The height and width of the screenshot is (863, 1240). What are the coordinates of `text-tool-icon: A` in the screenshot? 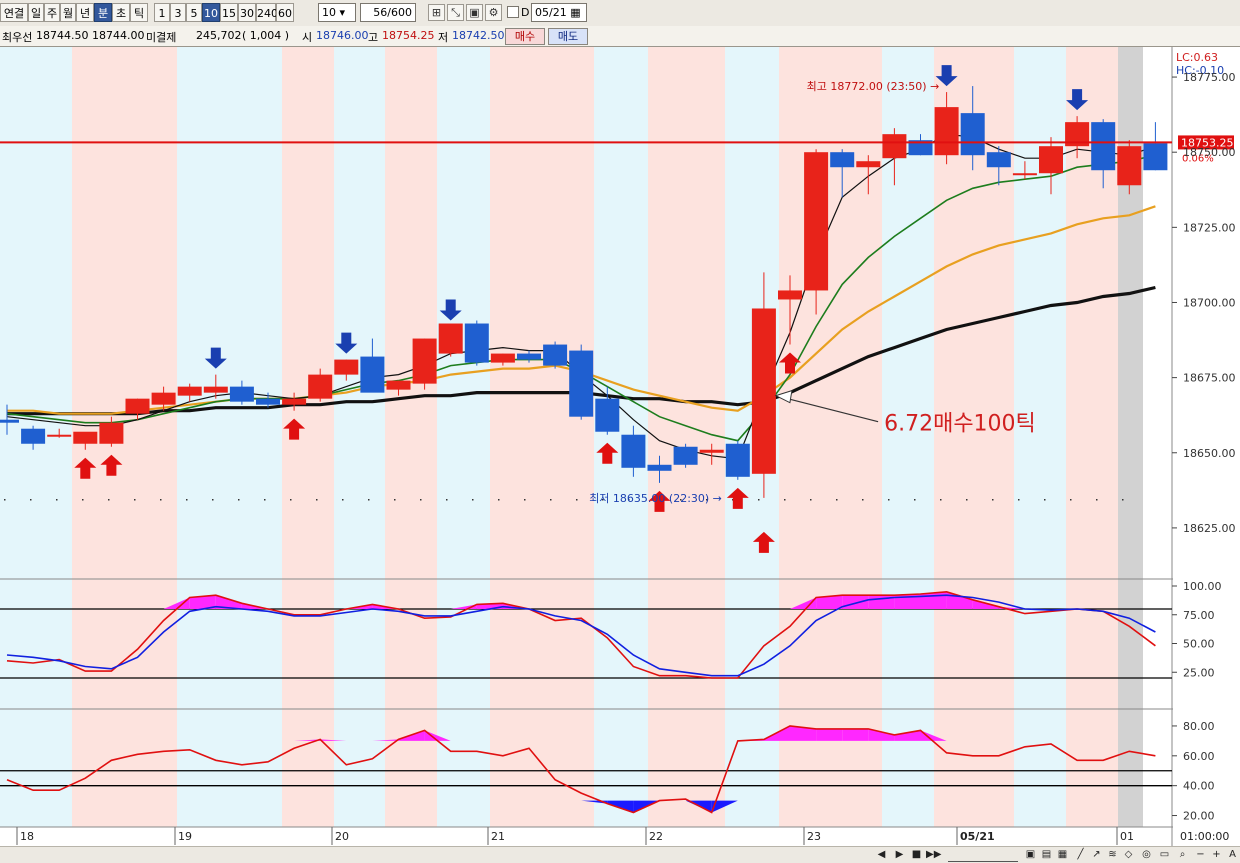 It's located at (1232, 854).